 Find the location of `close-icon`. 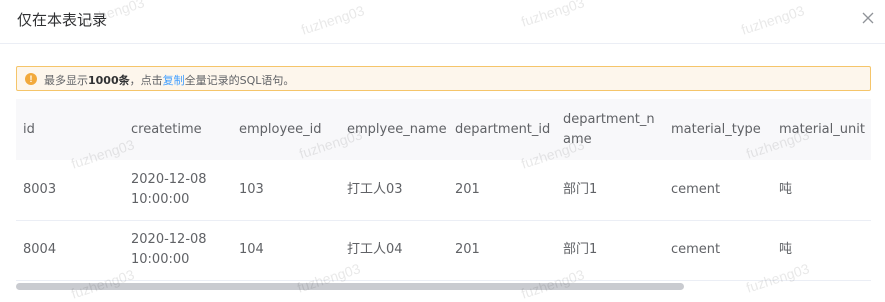

close-icon is located at coordinates (868, 18).